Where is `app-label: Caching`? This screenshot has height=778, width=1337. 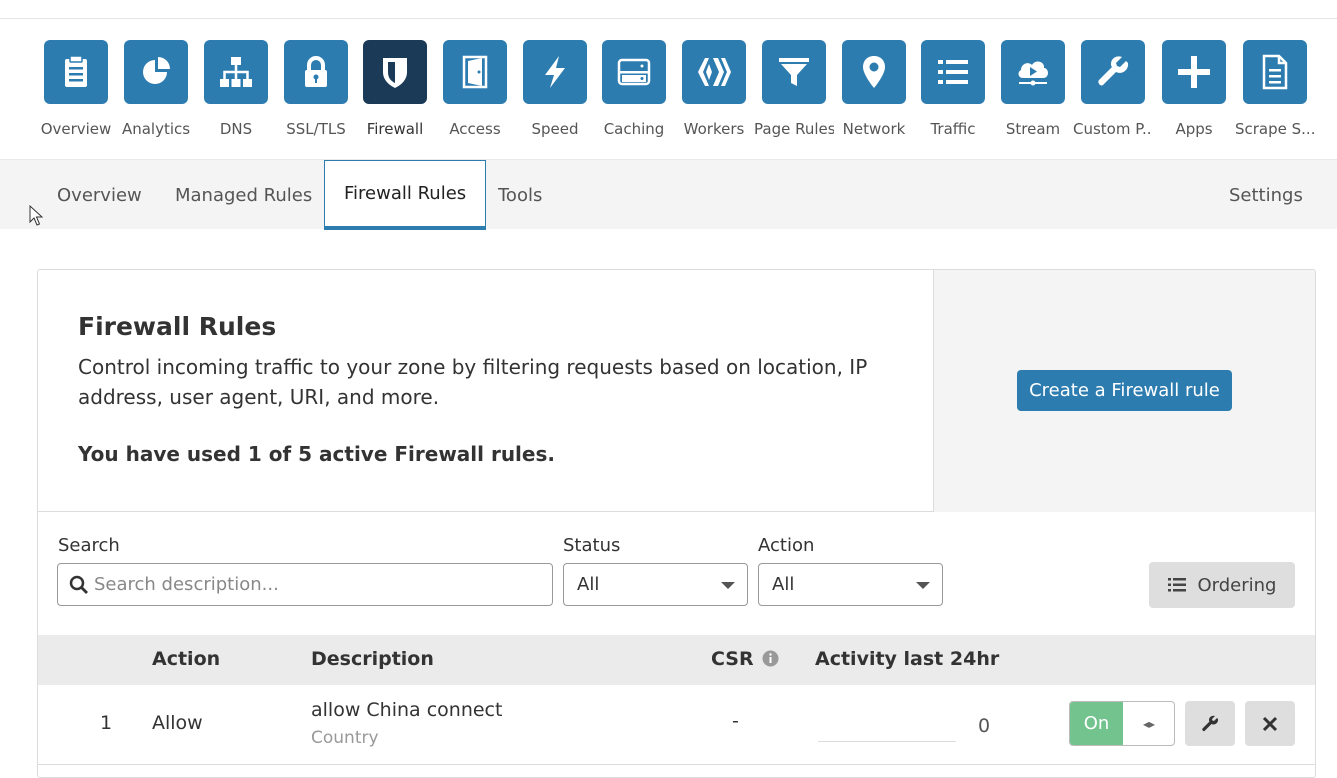
app-label: Caching is located at coordinates (634, 129).